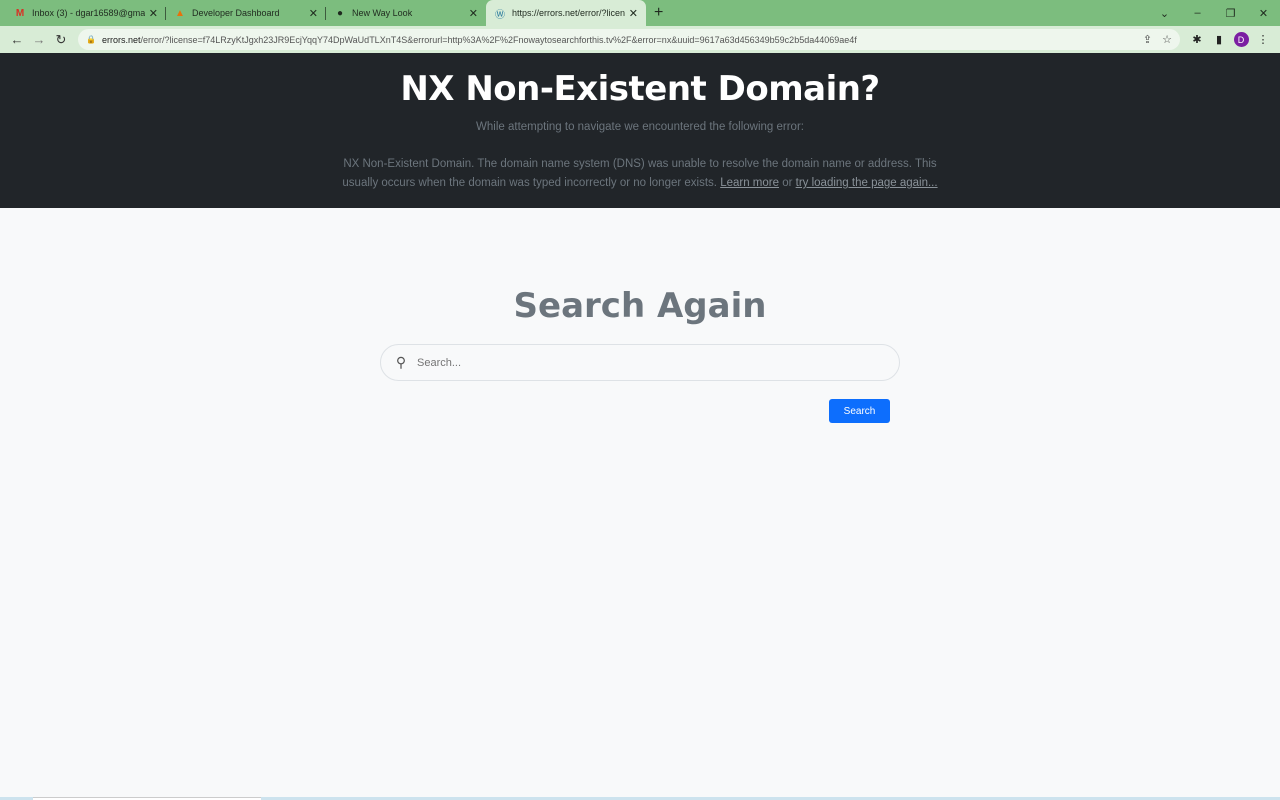 The image size is (1280, 800). What do you see at coordinates (1263, 13) in the screenshot?
I see `close-window-button: ✕` at bounding box center [1263, 13].